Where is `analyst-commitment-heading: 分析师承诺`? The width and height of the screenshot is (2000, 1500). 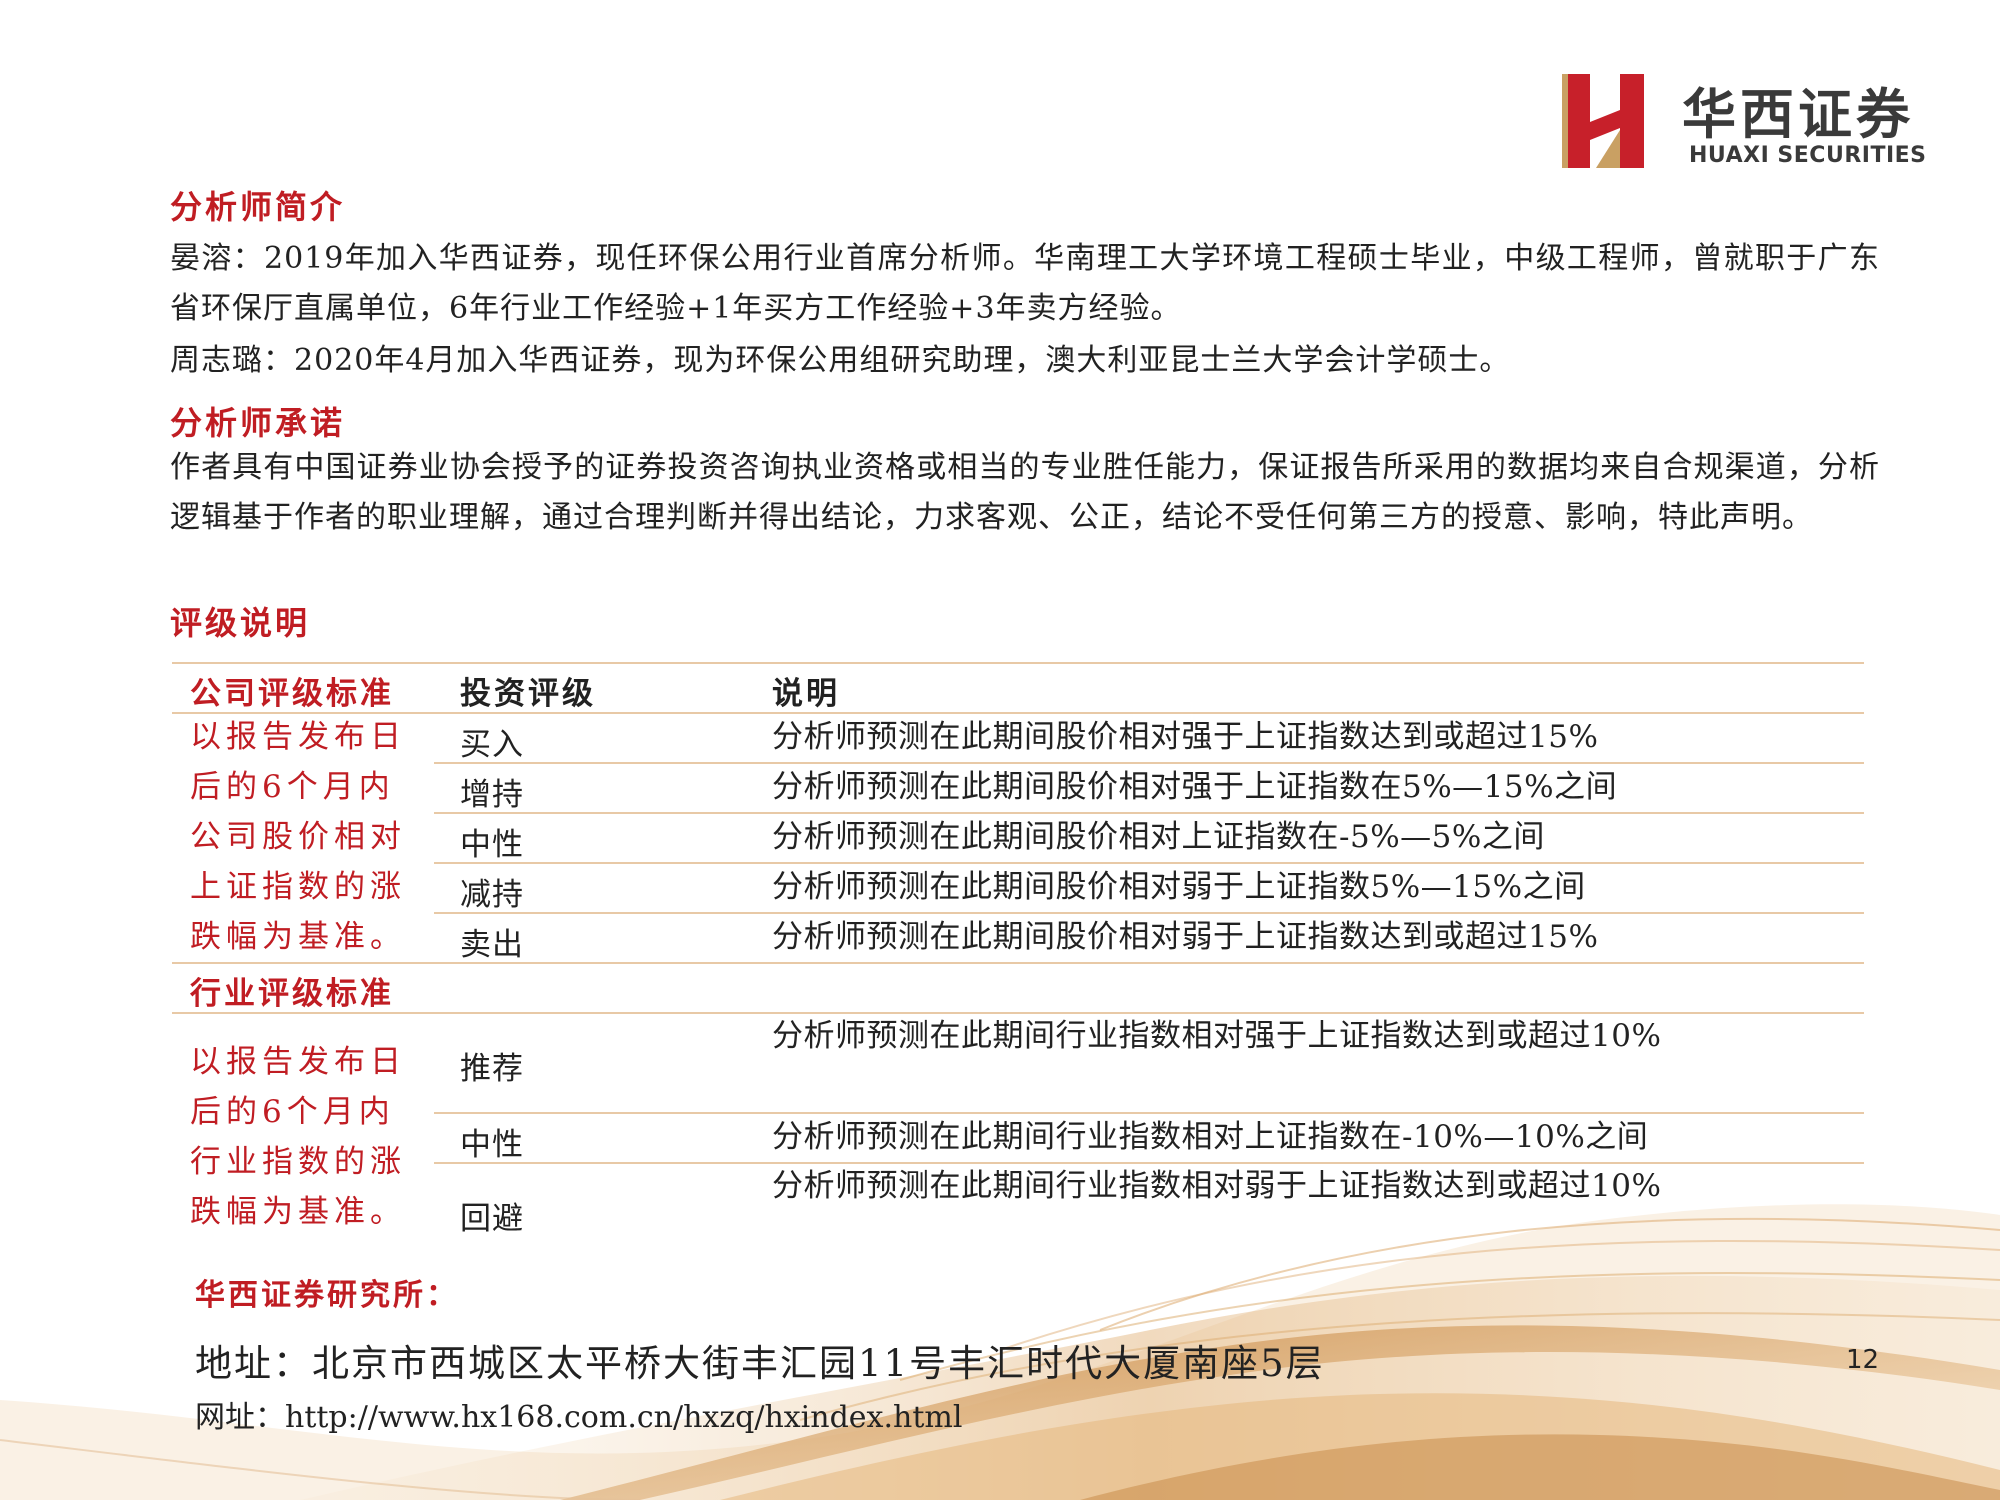 analyst-commitment-heading: 分析师承诺 is located at coordinates (258, 423).